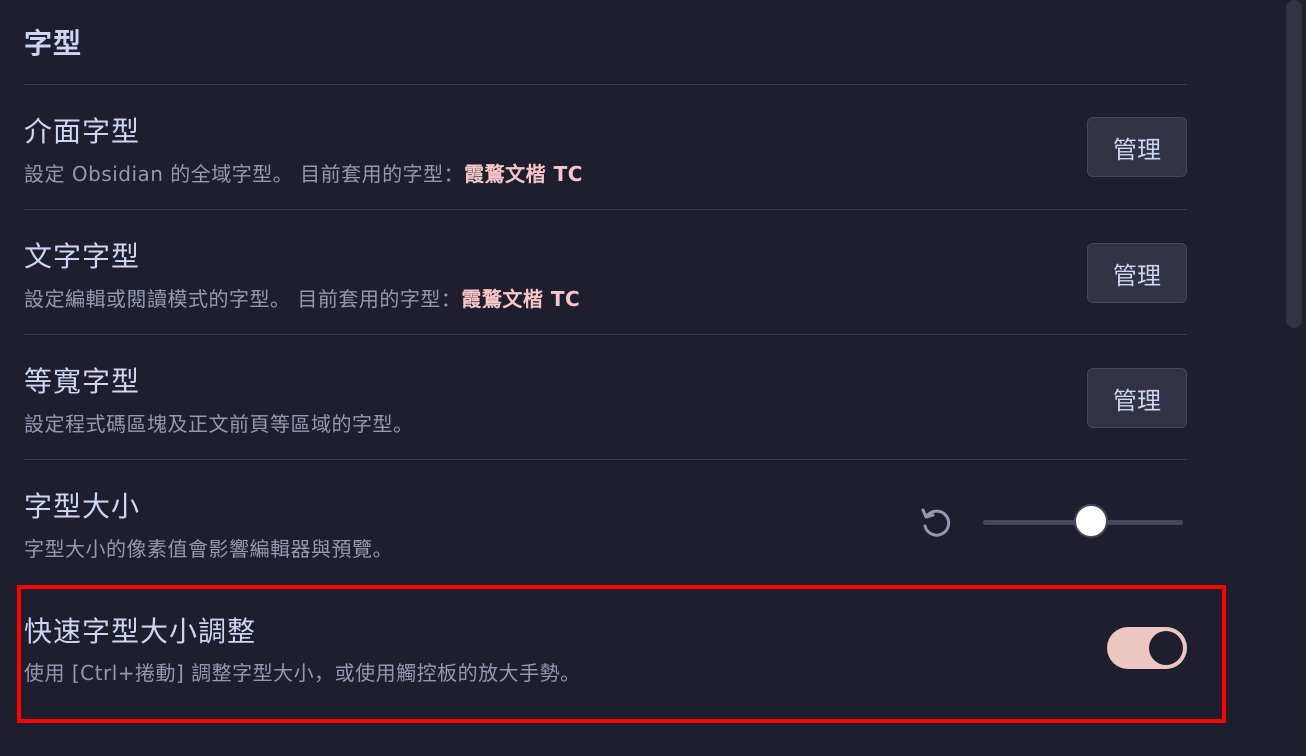 Image resolution: width=1306 pixels, height=756 pixels. I want to click on setting-desc-monospace-font: 設定程式碼區塊及正文前頁等區域的字型。, so click(219, 424).